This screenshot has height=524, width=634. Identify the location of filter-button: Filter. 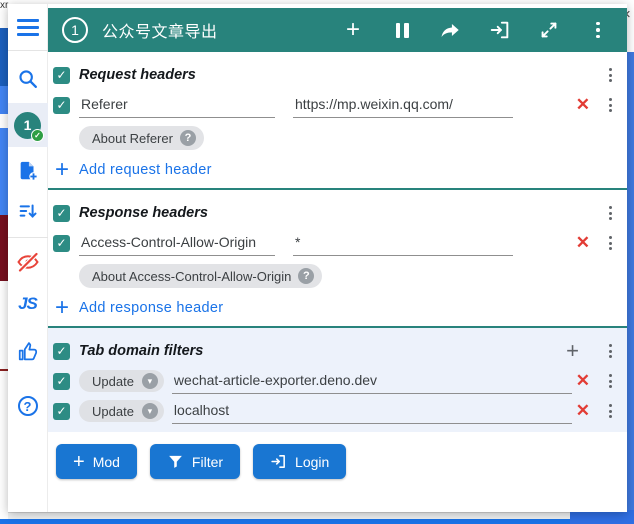
(195, 461).